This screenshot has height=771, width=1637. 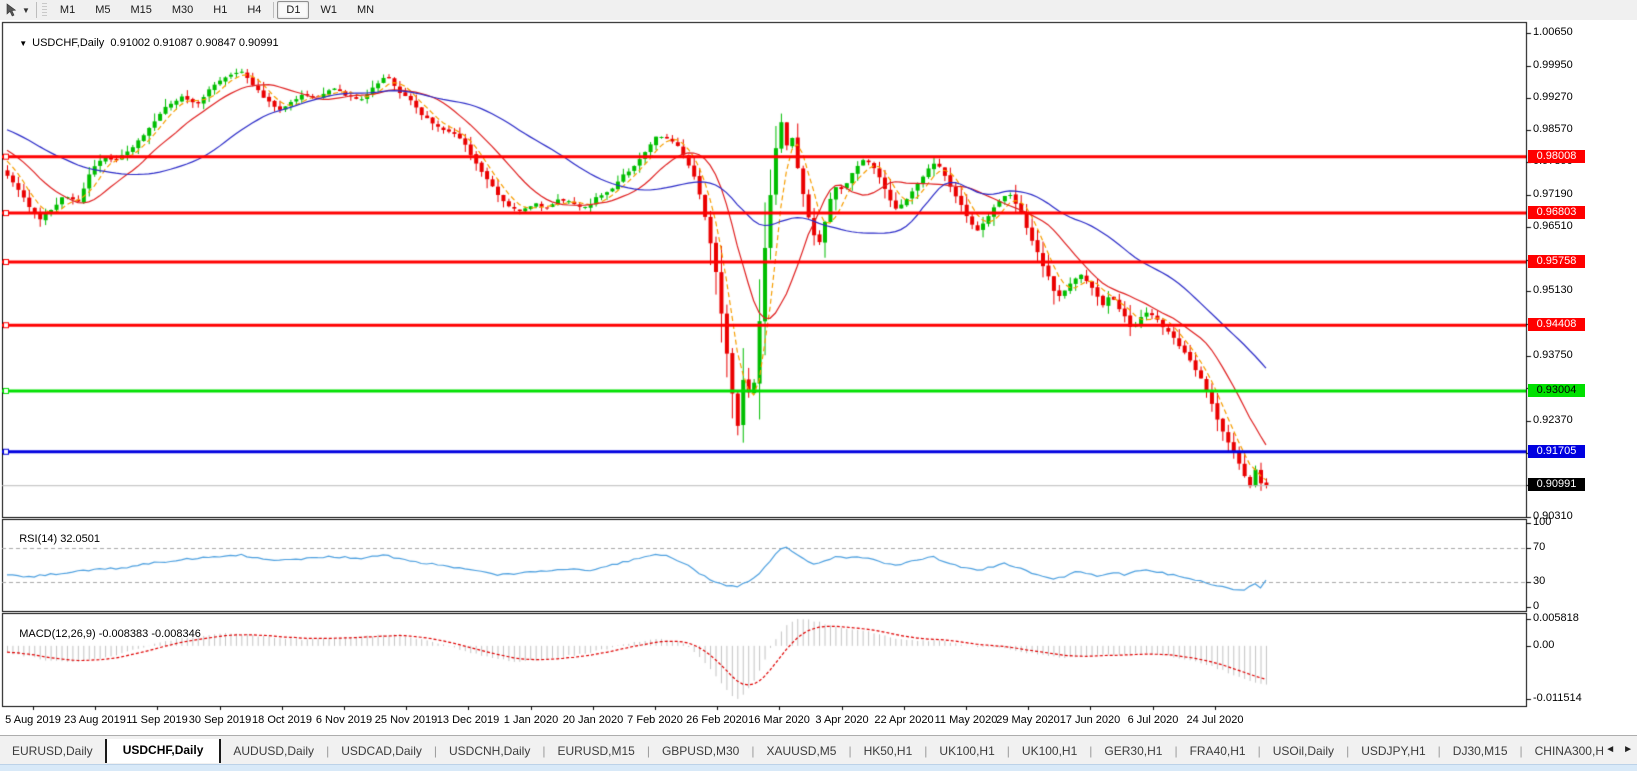 I want to click on timeframe-button-M5: M5, so click(x=102, y=10).